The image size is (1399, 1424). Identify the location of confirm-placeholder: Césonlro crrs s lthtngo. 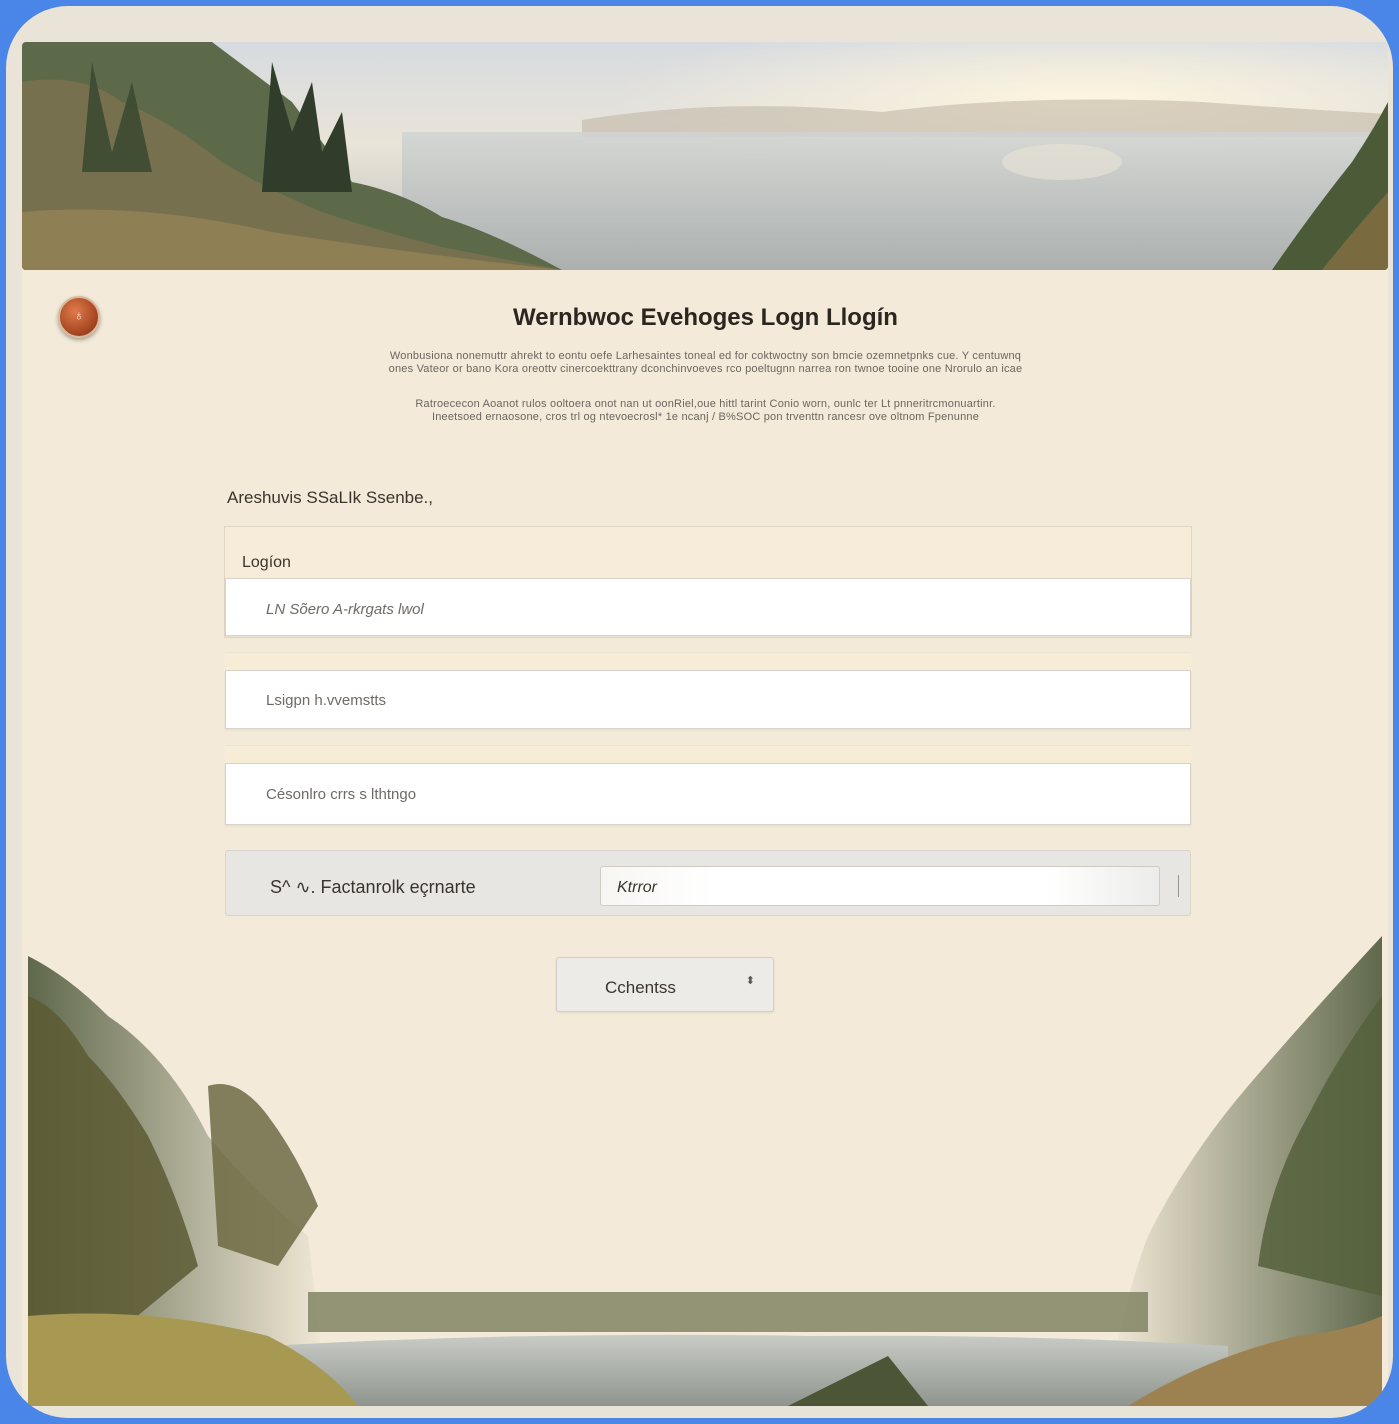
(341, 794).